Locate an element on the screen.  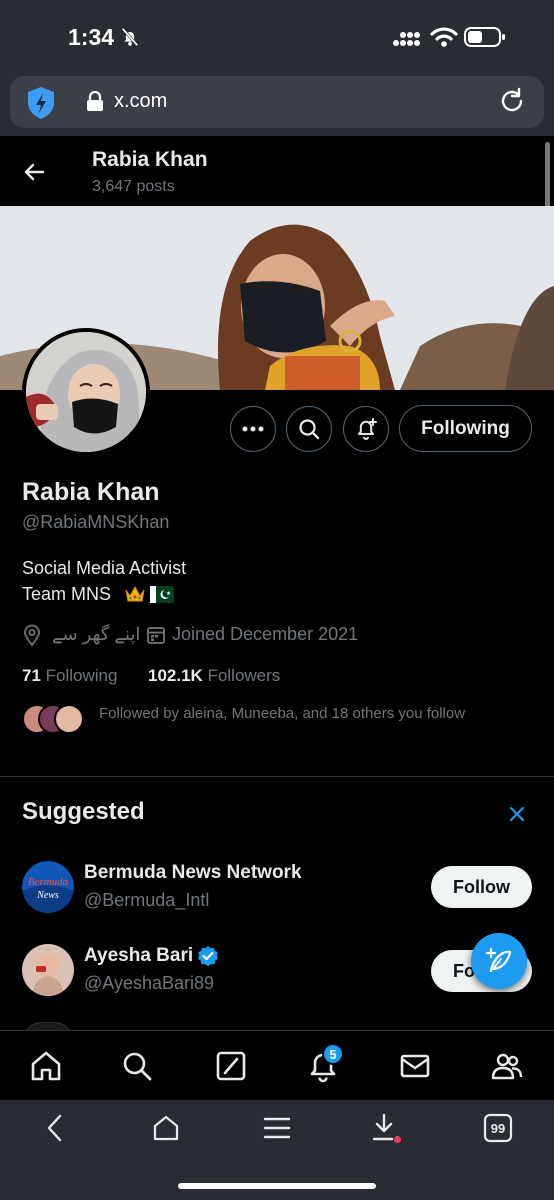
more-options-button is located at coordinates (253, 429).